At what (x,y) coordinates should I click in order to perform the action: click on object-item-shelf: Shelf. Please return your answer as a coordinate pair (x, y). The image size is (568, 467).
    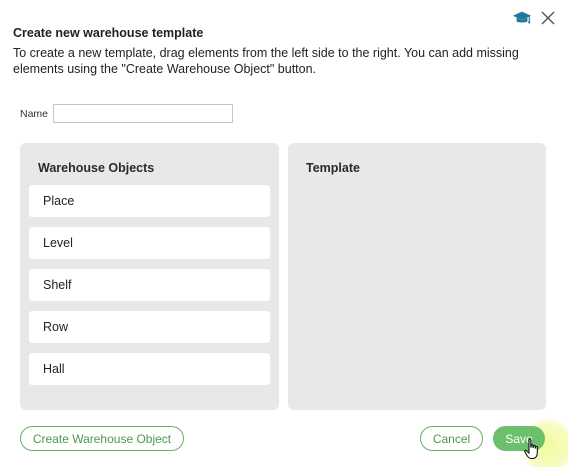
    Looking at the image, I should click on (149, 285).